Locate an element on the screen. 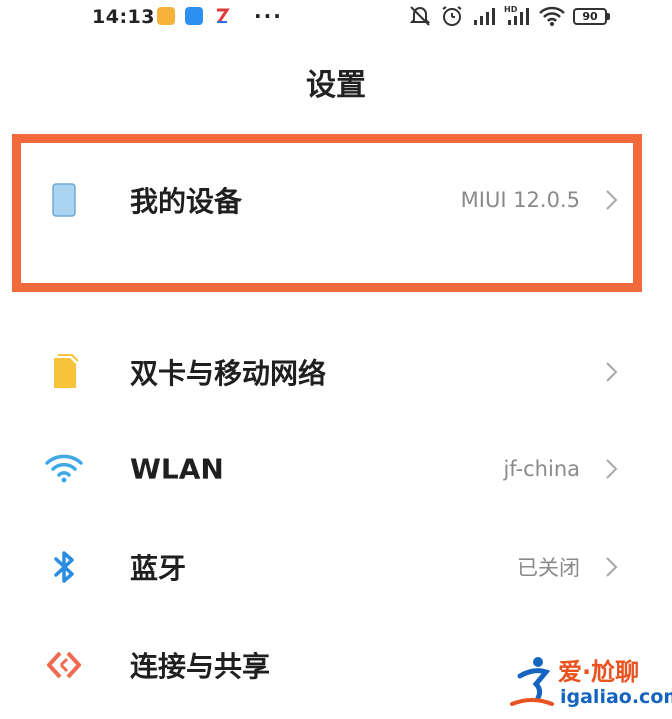 The height and width of the screenshot is (719, 672). svg-text: HD is located at coordinates (511, 9).